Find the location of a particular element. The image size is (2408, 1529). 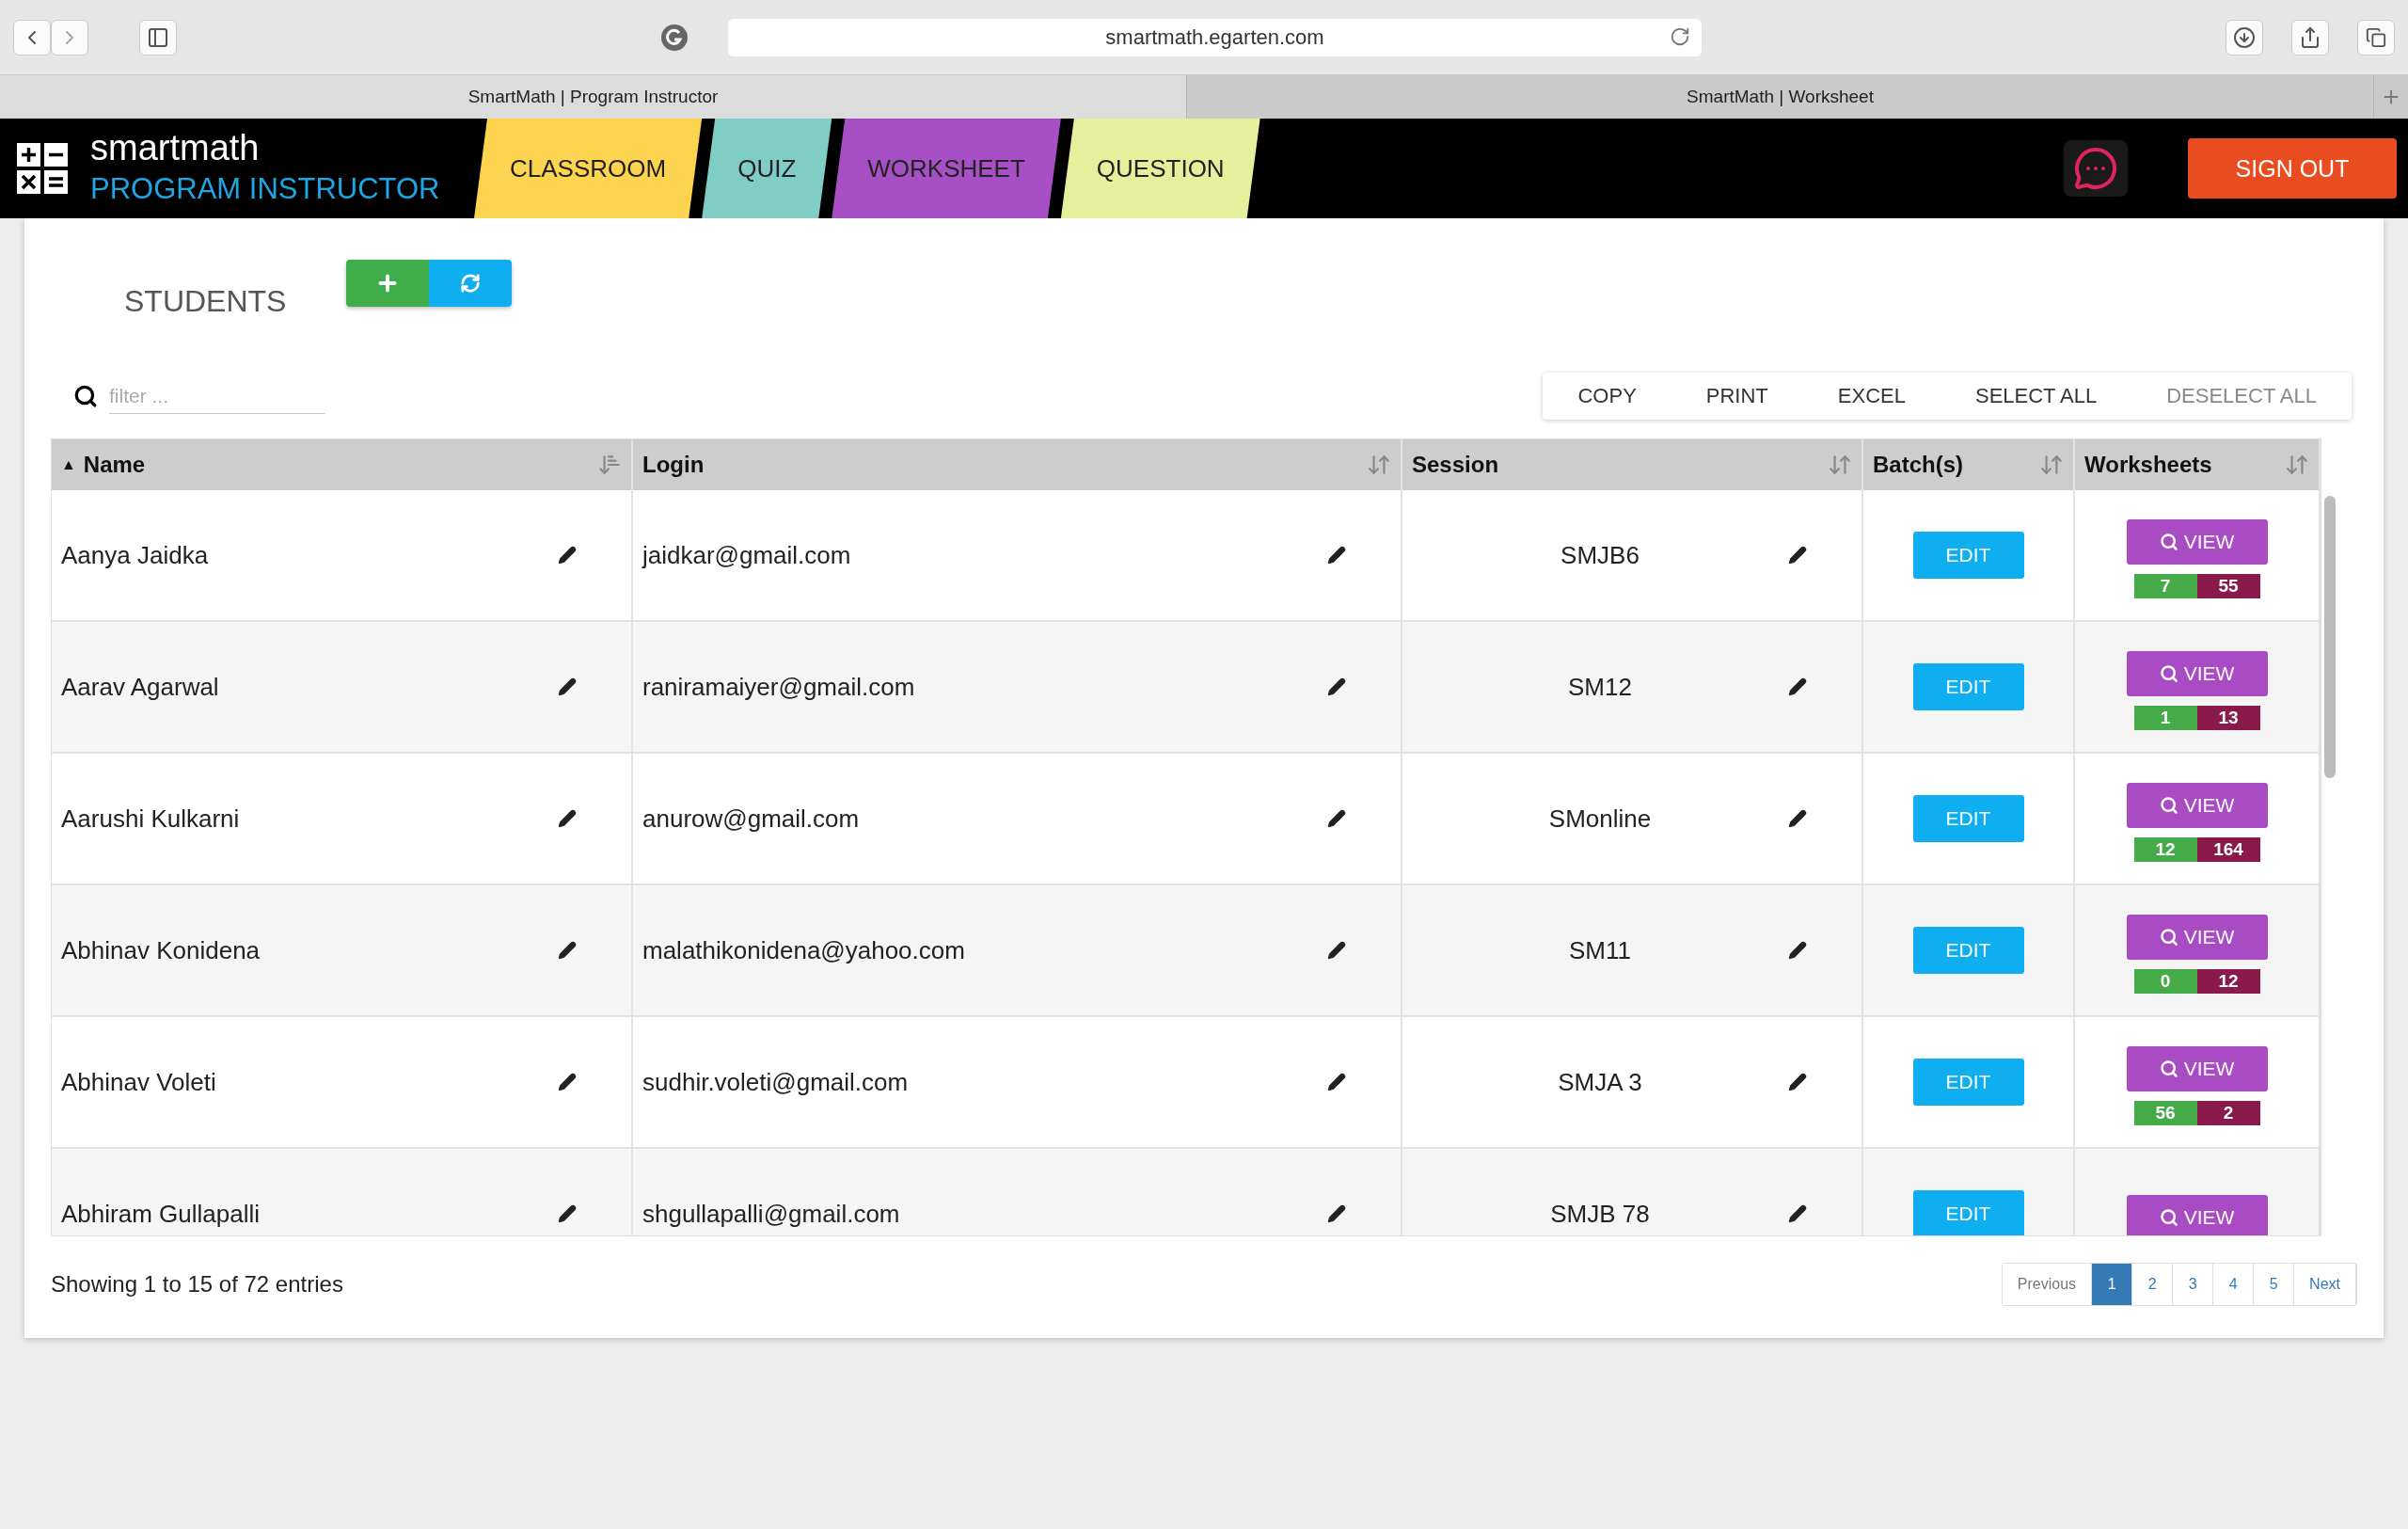

table-cell: Aanya Jaidka is located at coordinates (135, 555).